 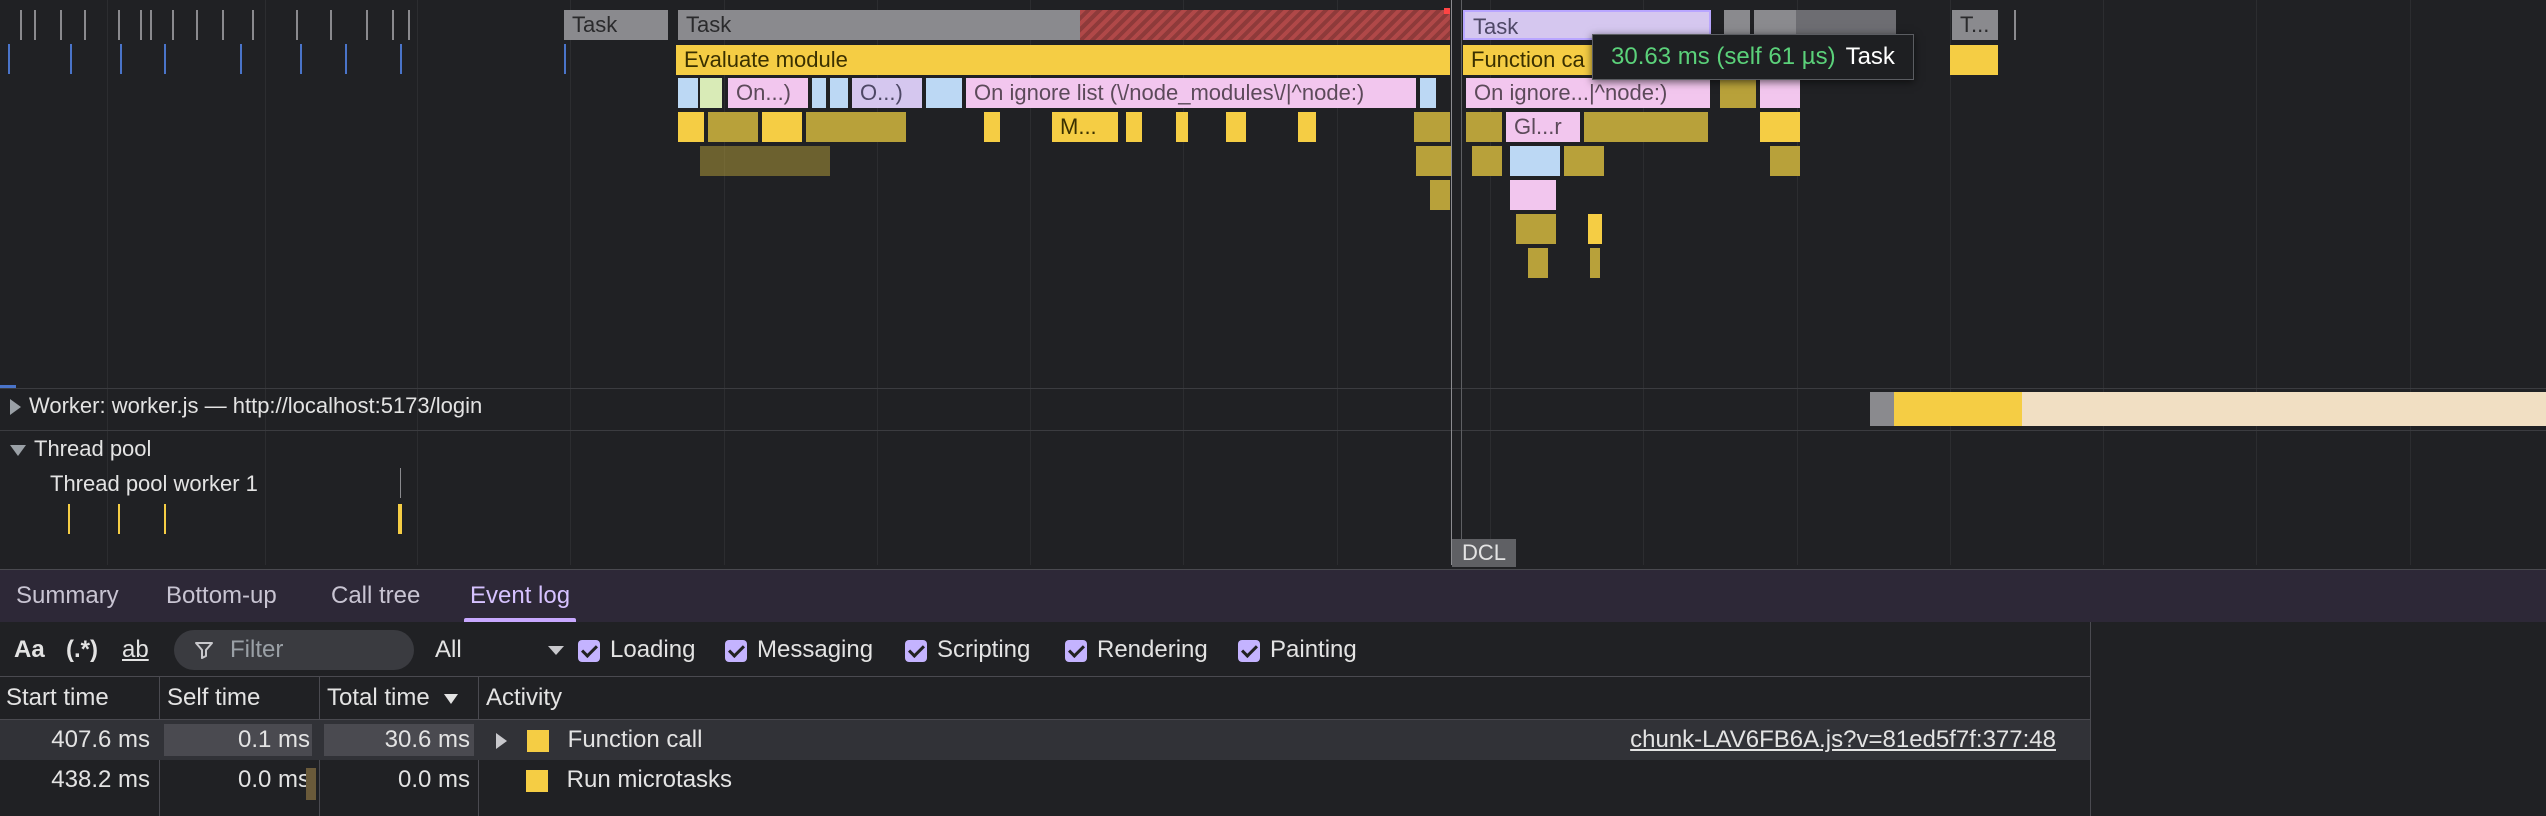 I want to click on call-bar: On...), so click(x=768, y=93).